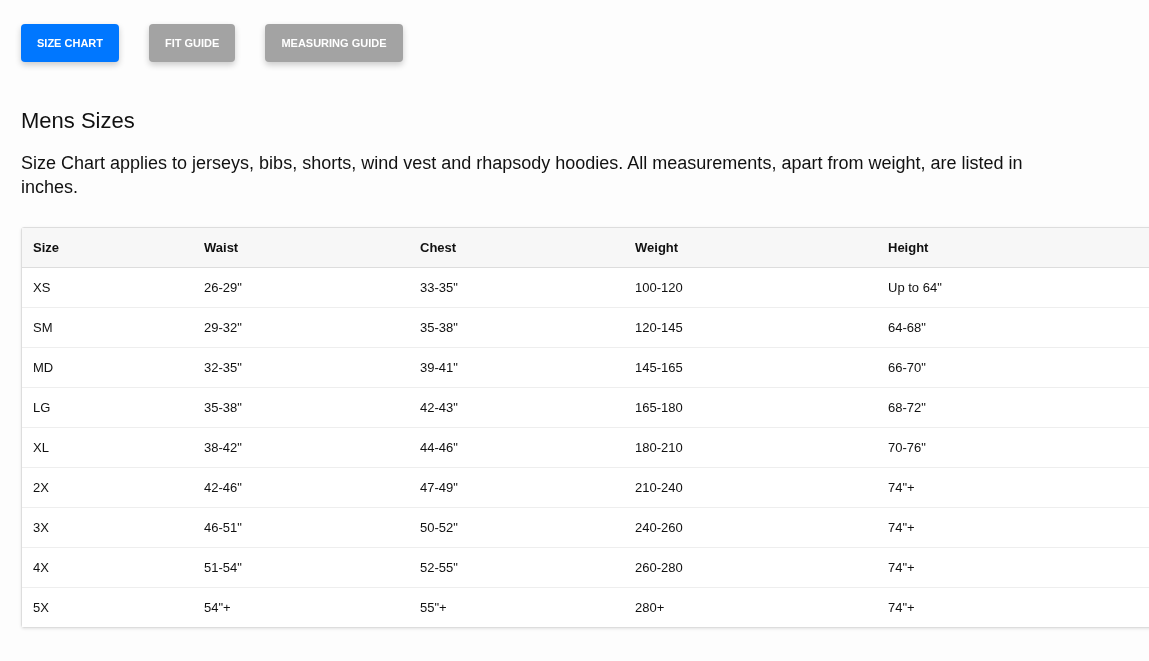  I want to click on table-cell: 4X, so click(41, 567).